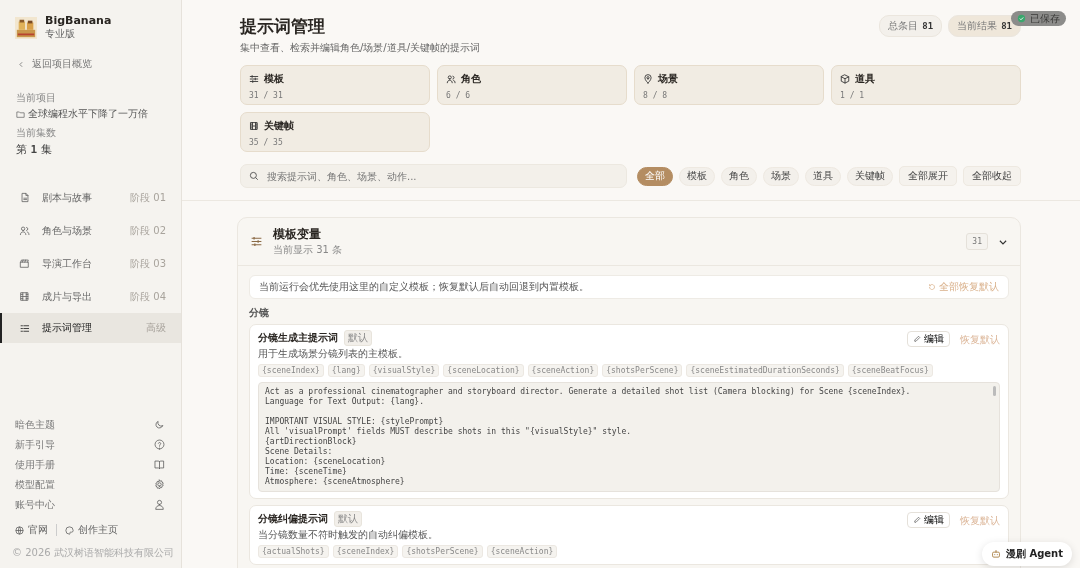 The image size is (1080, 568). I want to click on agent-button: 漫剧 Agent, so click(1026, 554).